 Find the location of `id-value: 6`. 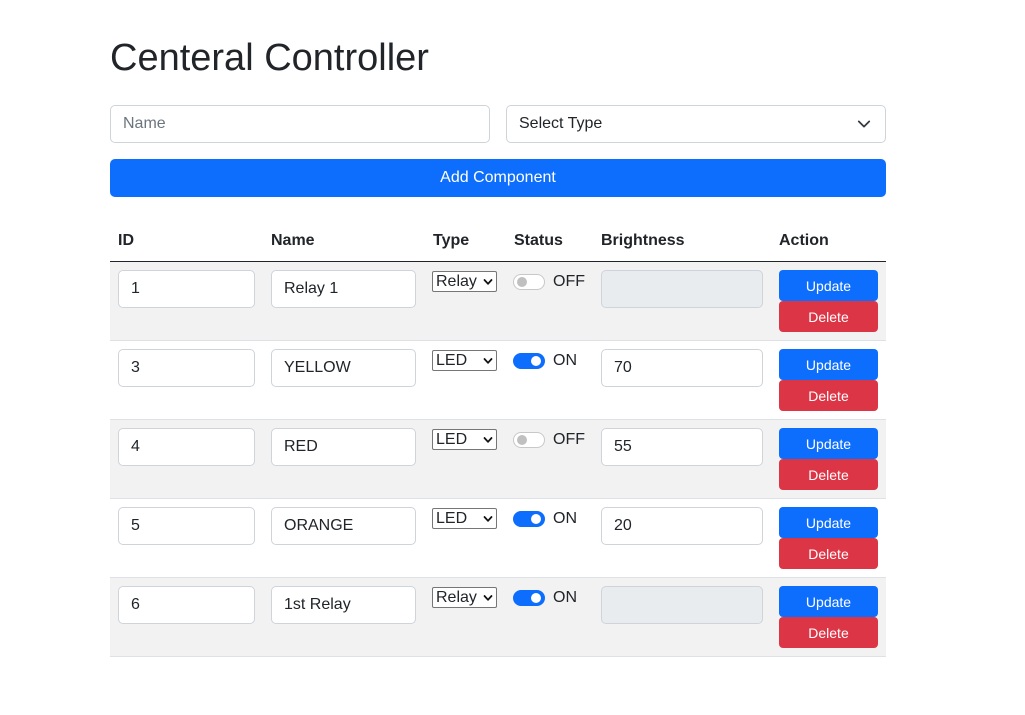

id-value: 6 is located at coordinates (135, 604).